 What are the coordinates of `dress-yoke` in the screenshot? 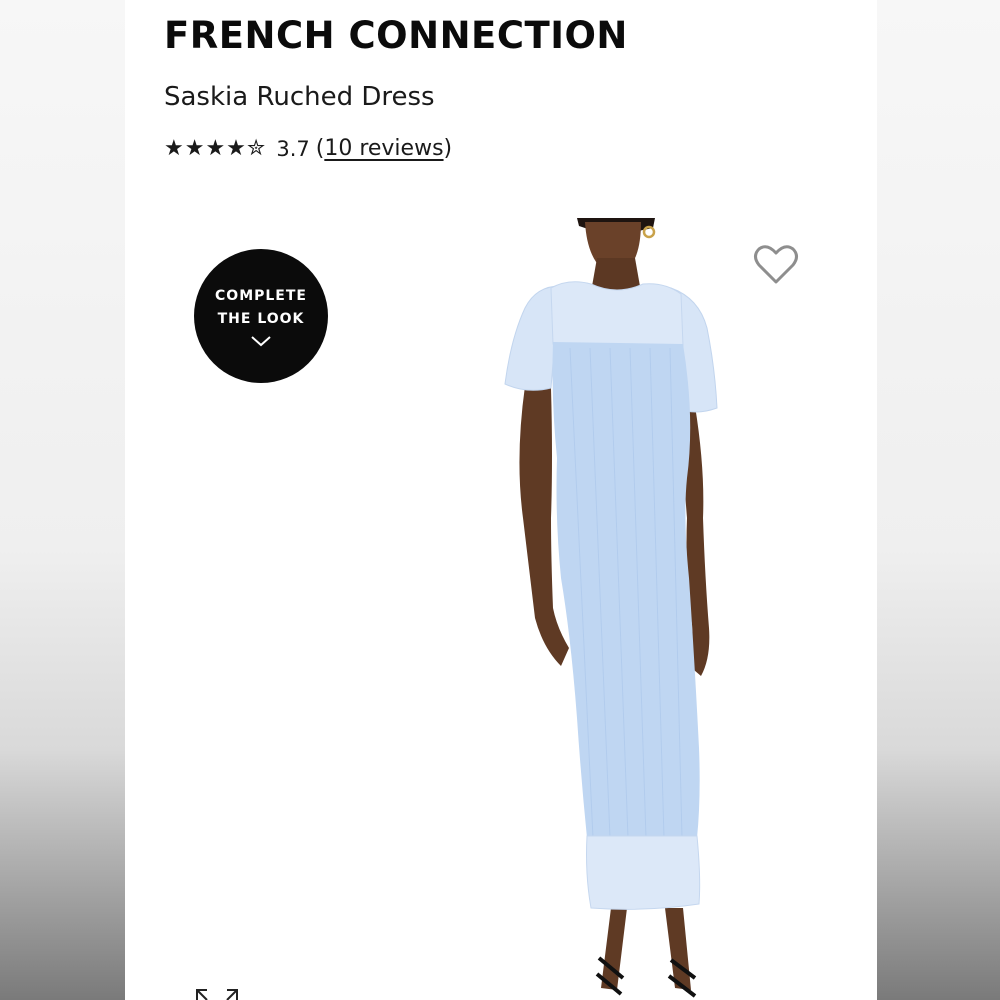 It's located at (617, 314).